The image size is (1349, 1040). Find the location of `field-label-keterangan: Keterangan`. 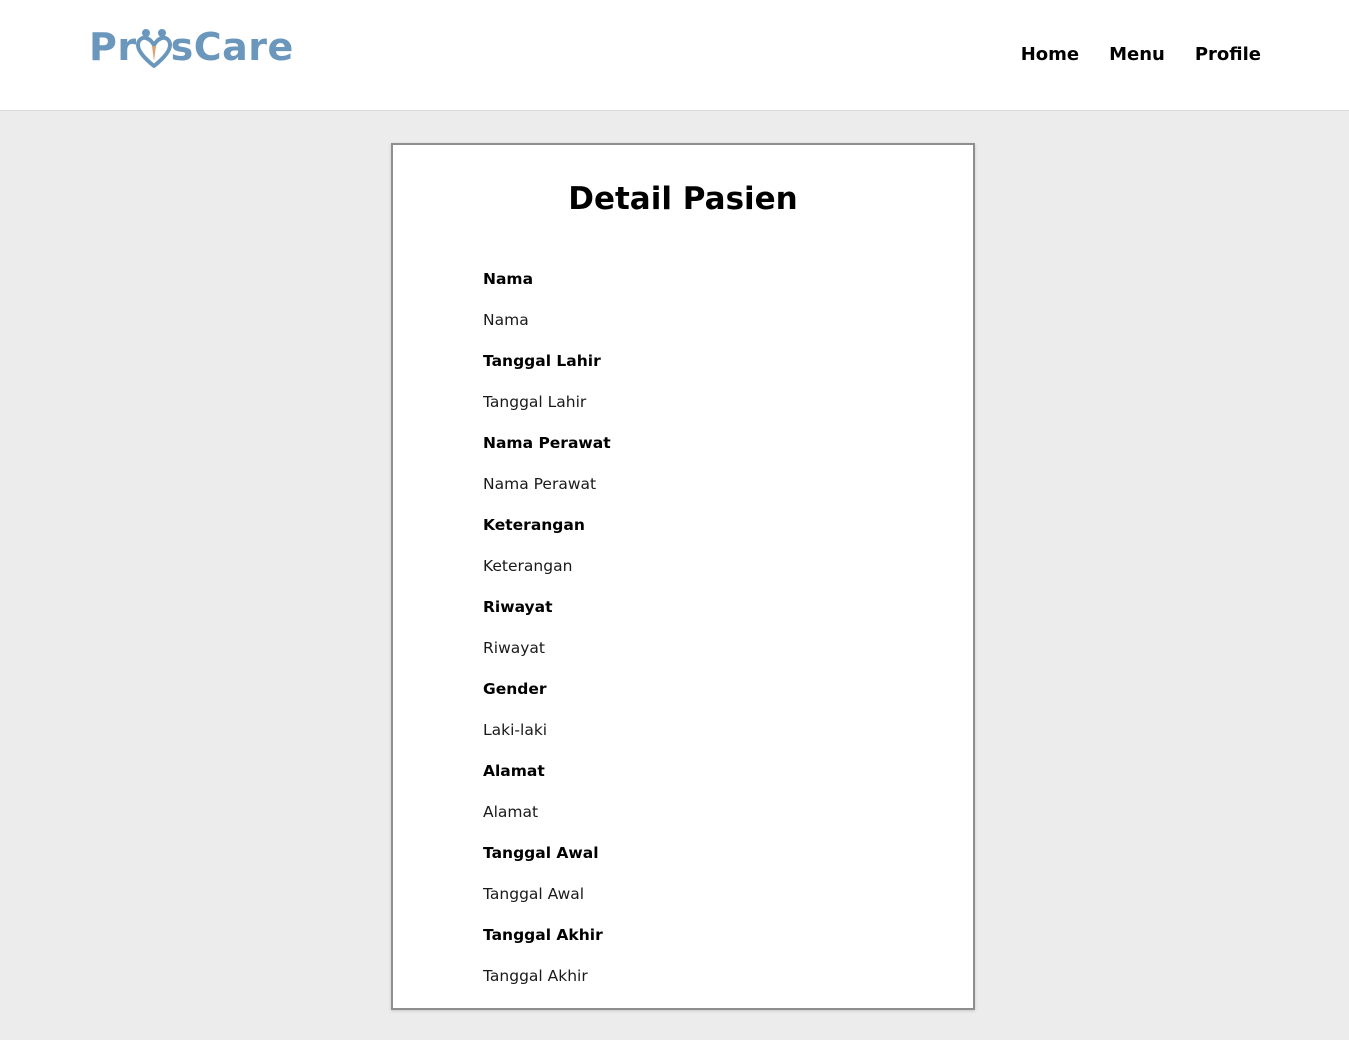

field-label-keterangan: Keterangan is located at coordinates (534, 525).